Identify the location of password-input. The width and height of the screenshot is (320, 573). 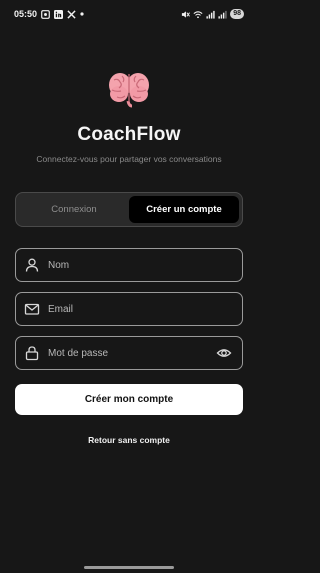
(132, 353).